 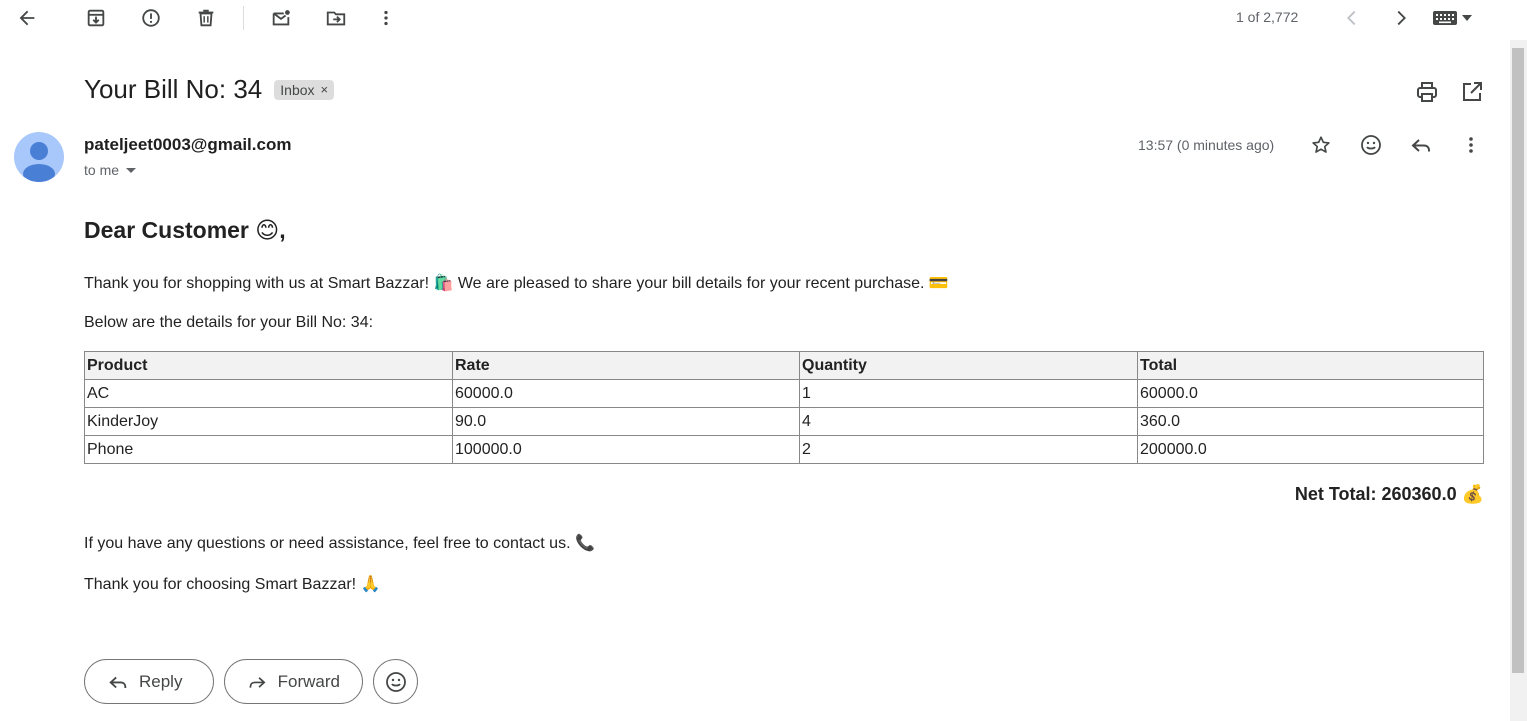 I want to click on chevron-left-icon, so click(x=1352, y=18).